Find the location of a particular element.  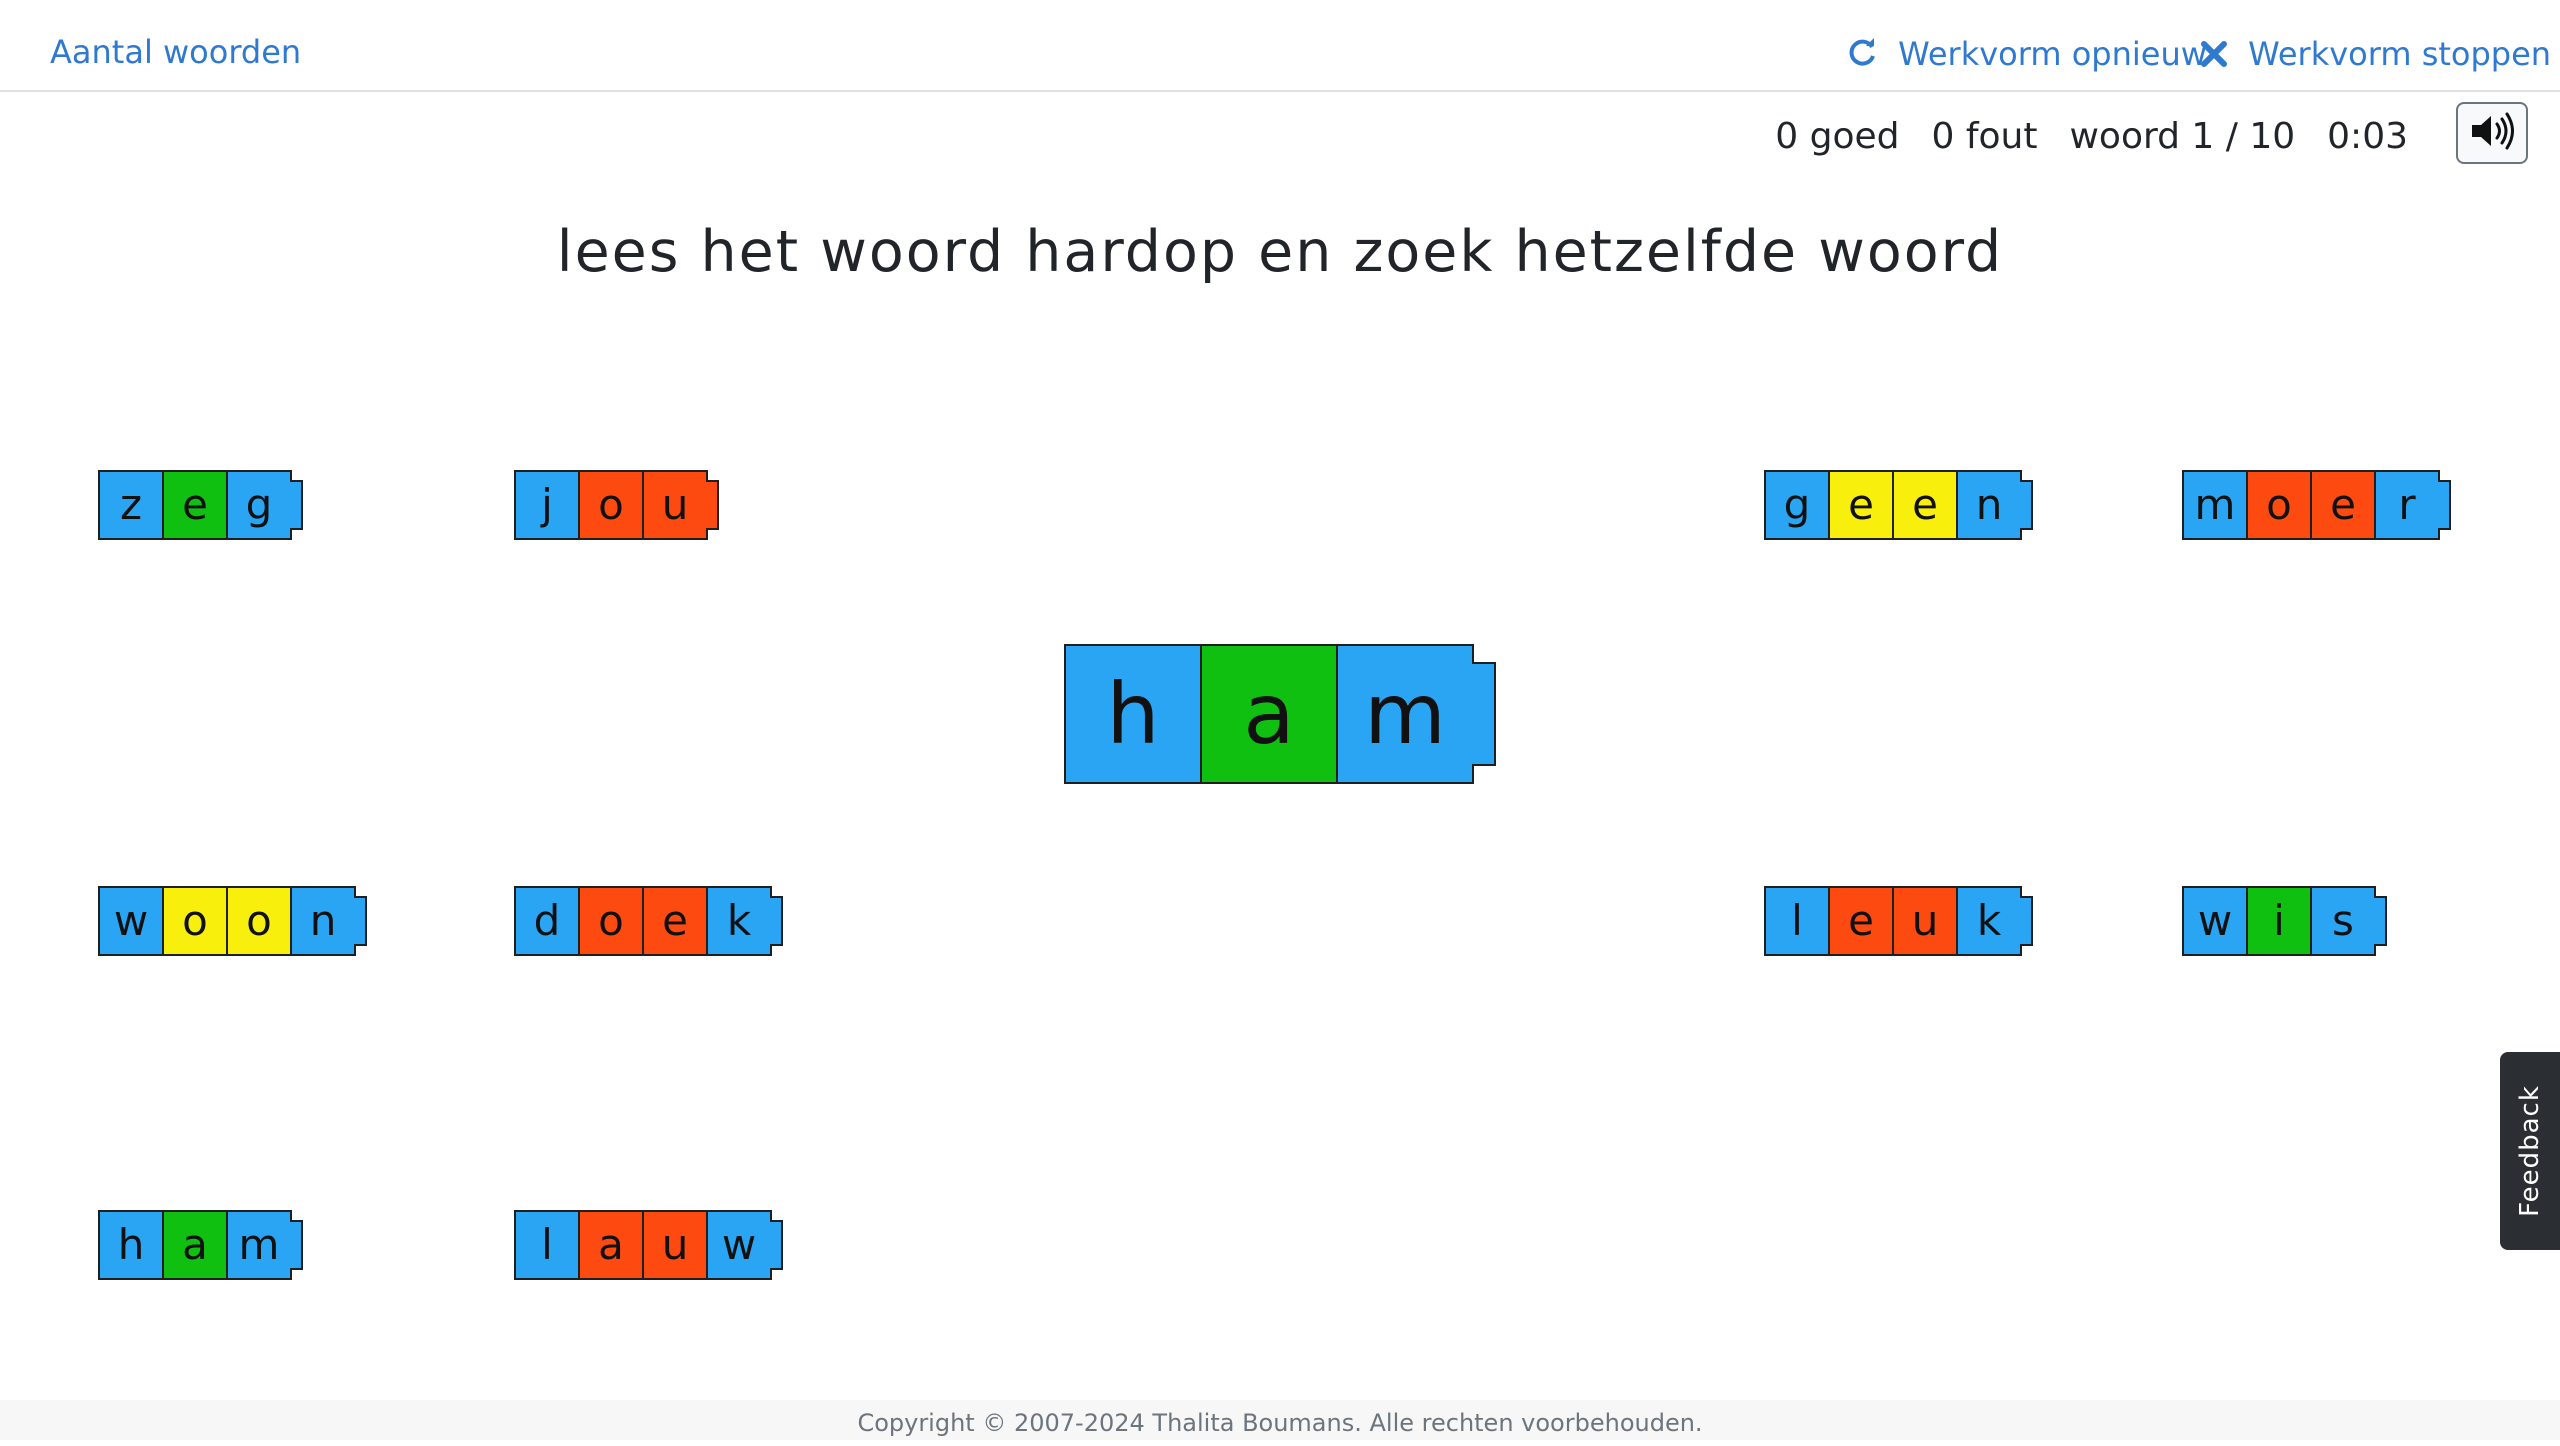

sound-button is located at coordinates (2492, 133).